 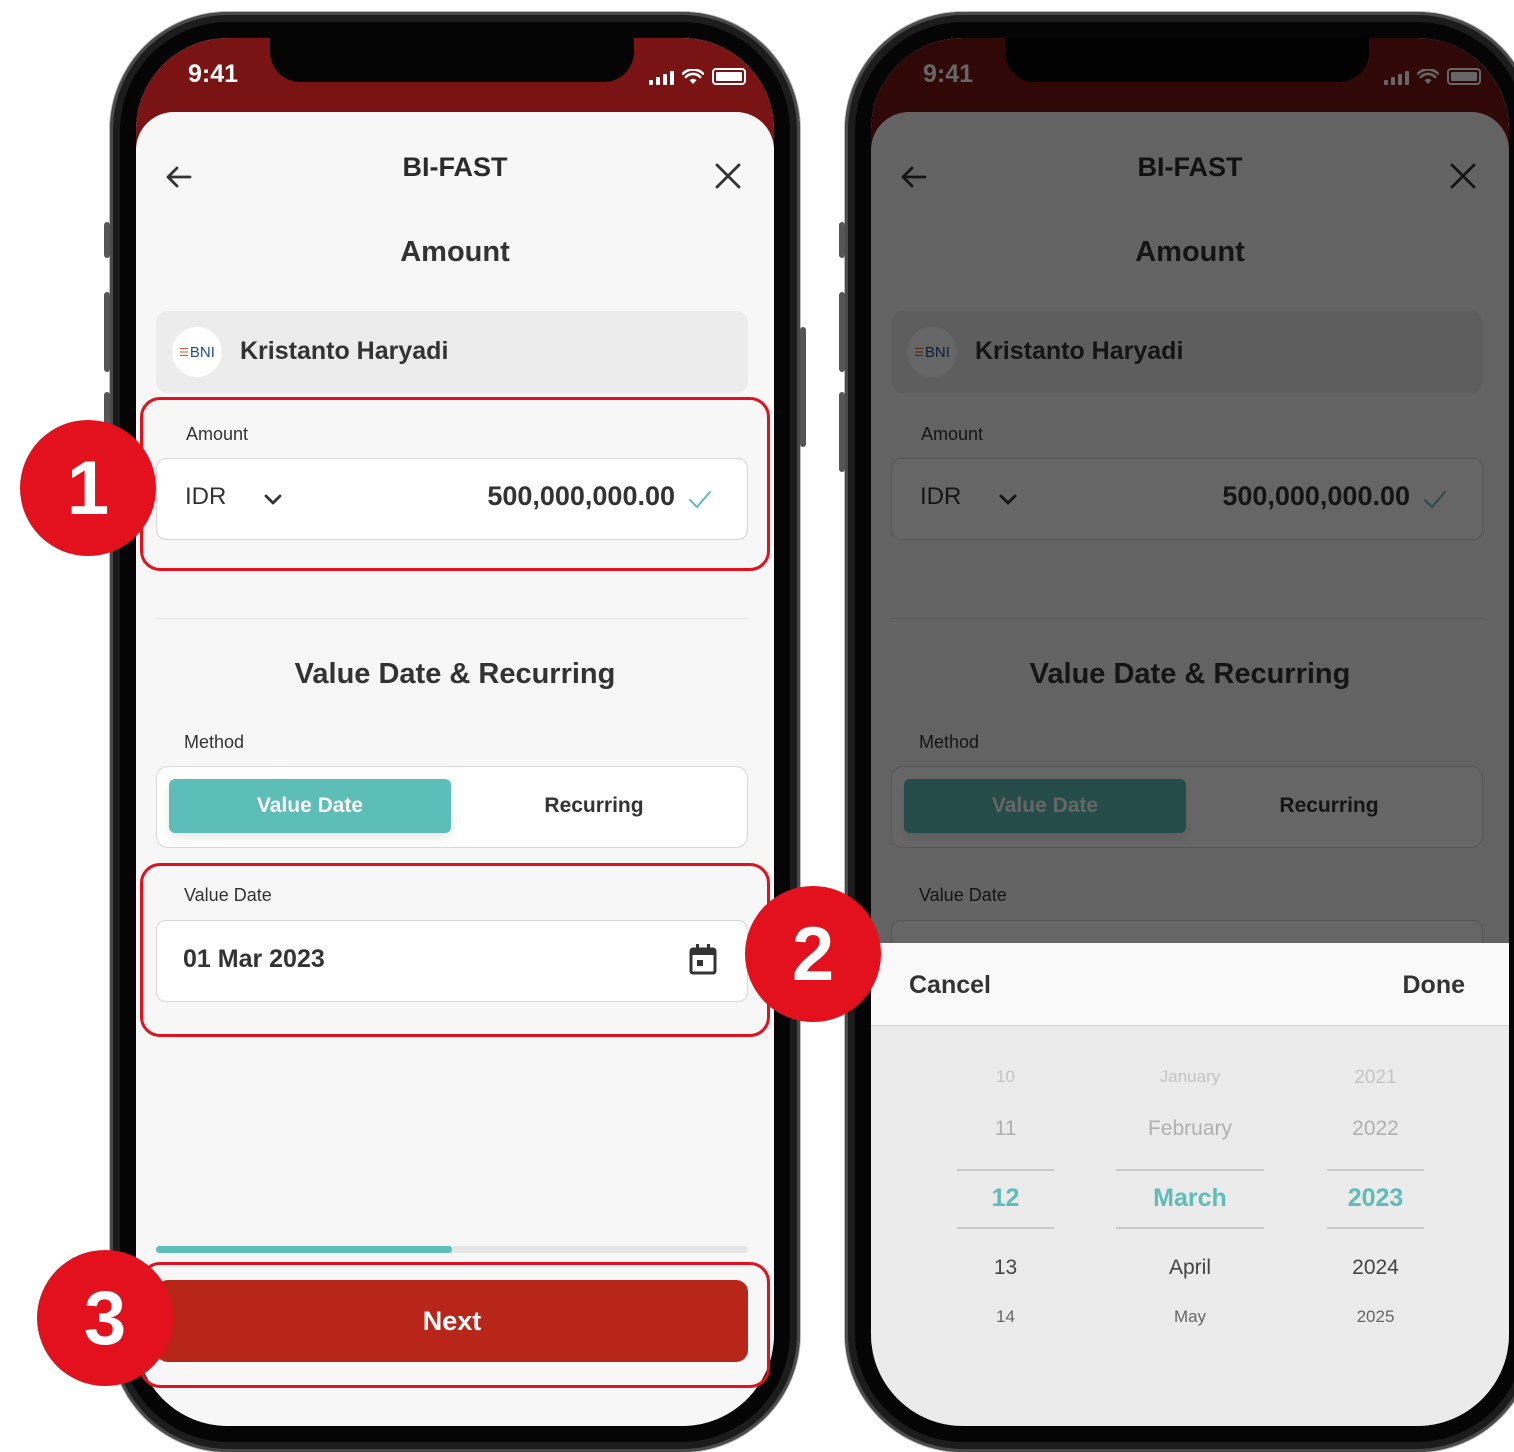 What do you see at coordinates (594, 806) in the screenshot?
I see `method-recurring-tab: Recurring` at bounding box center [594, 806].